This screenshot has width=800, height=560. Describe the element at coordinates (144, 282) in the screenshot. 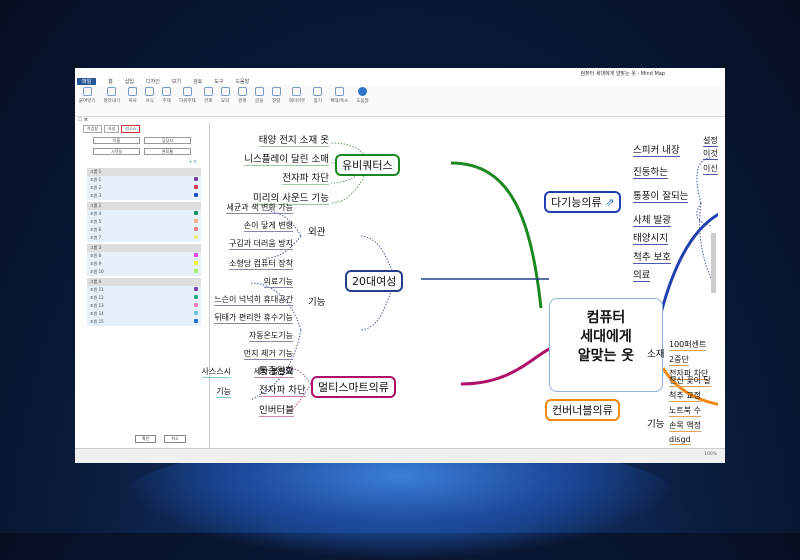

I see `resource-group-header: 그룹 4` at that location.